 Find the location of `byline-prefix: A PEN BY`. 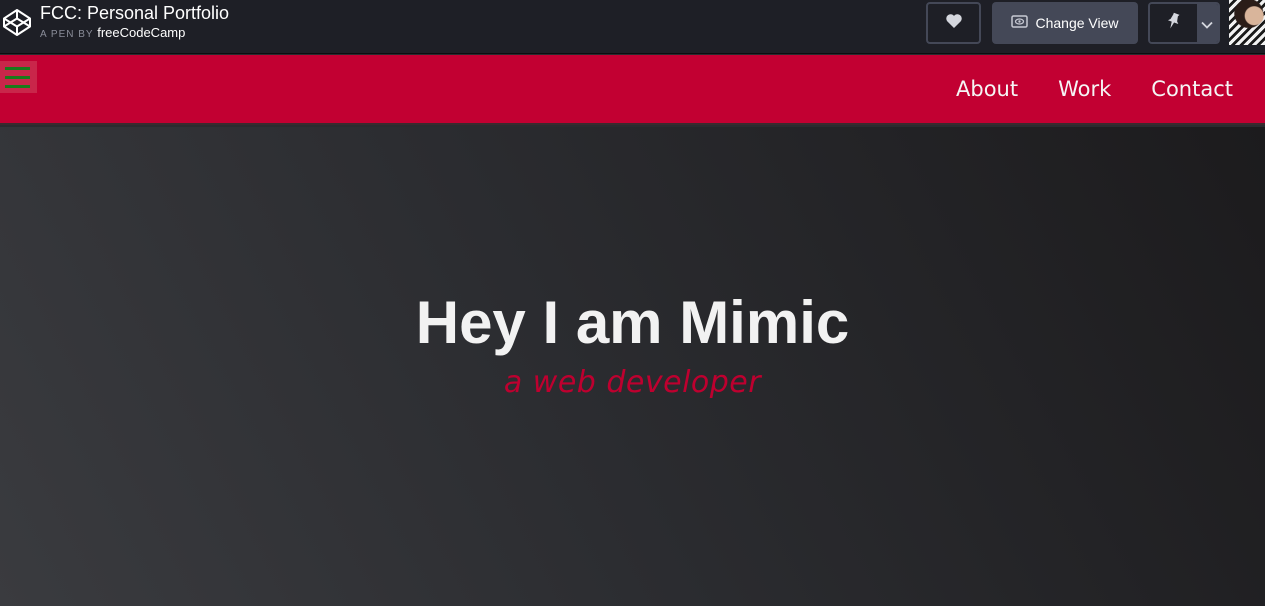

byline-prefix: A PEN BY is located at coordinates (67, 34).